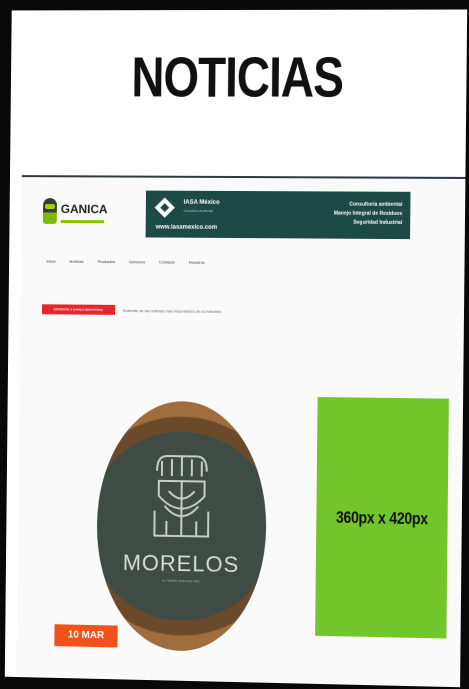 This screenshot has height=689, width=469. I want to click on nav-item-productos: Productos, so click(106, 261).